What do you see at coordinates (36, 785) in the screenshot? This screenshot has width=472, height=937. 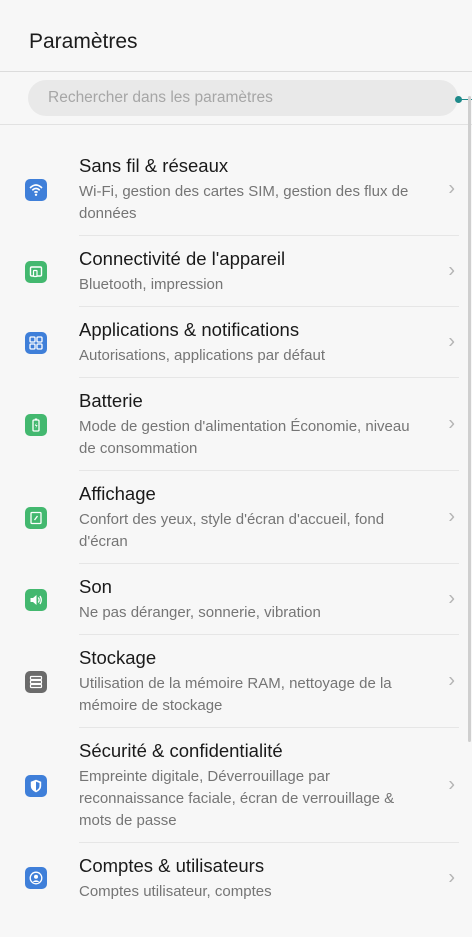 I see `shield-icon` at bounding box center [36, 785].